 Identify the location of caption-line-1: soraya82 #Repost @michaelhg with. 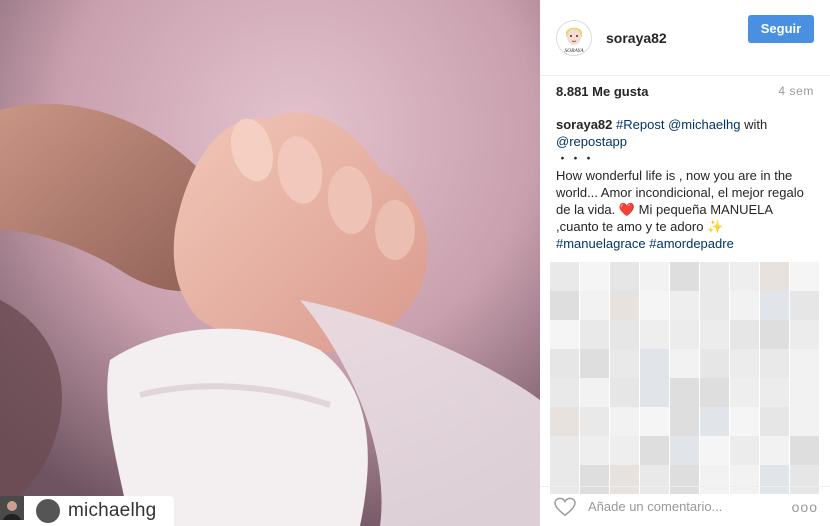
(687, 124).